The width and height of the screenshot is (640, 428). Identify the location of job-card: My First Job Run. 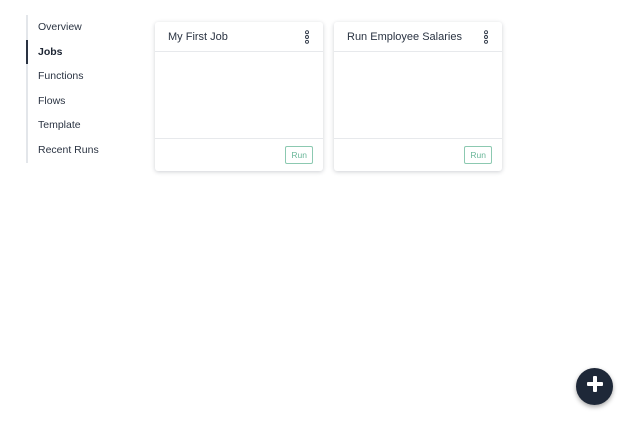
(239, 96).